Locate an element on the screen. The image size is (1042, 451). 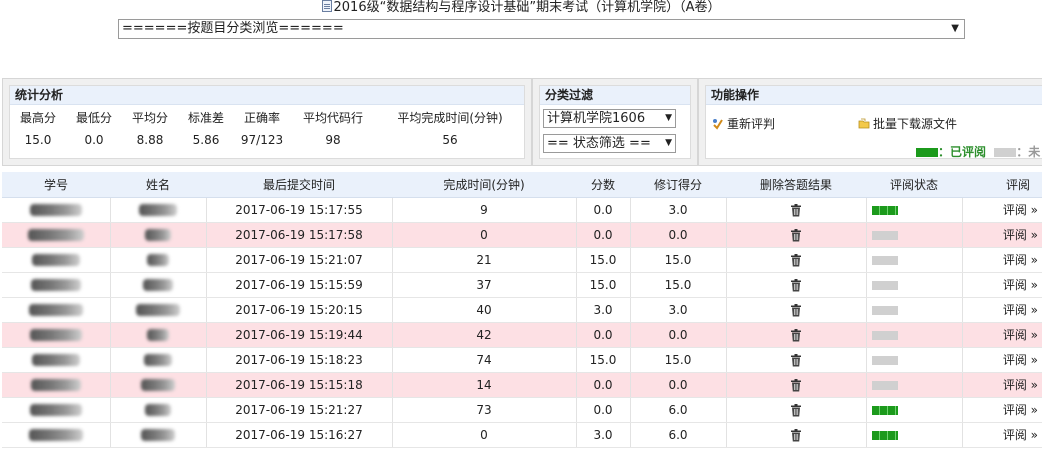
submit-time-cell: 2017-06-19 15:17:55 is located at coordinates (298, 210).